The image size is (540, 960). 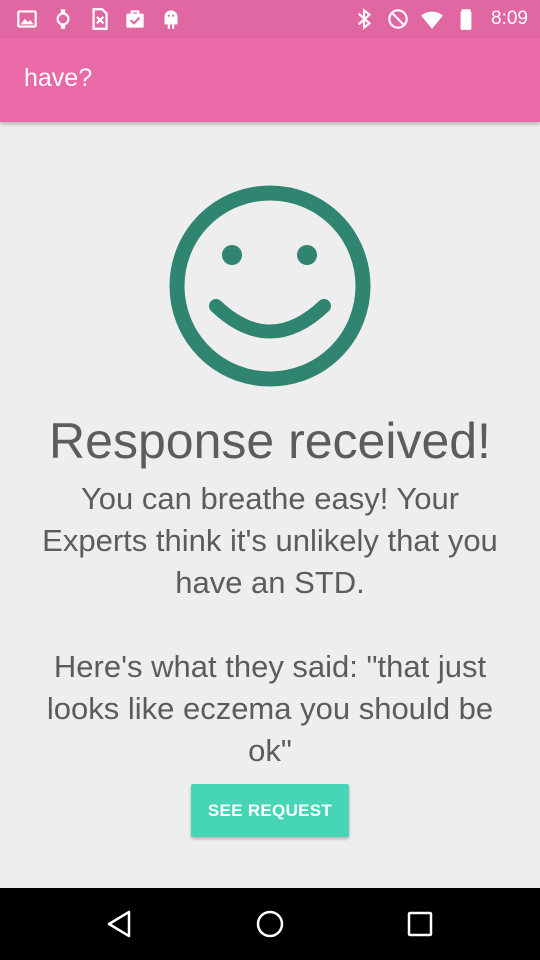 What do you see at coordinates (63, 19) in the screenshot?
I see `watch-icon` at bounding box center [63, 19].